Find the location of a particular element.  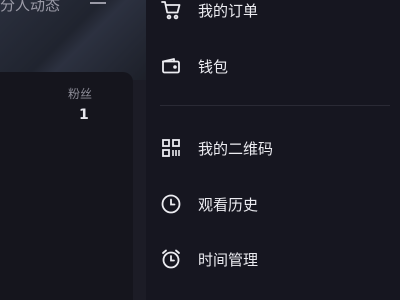

drawer-item-label: 时间管理 is located at coordinates (228, 259).